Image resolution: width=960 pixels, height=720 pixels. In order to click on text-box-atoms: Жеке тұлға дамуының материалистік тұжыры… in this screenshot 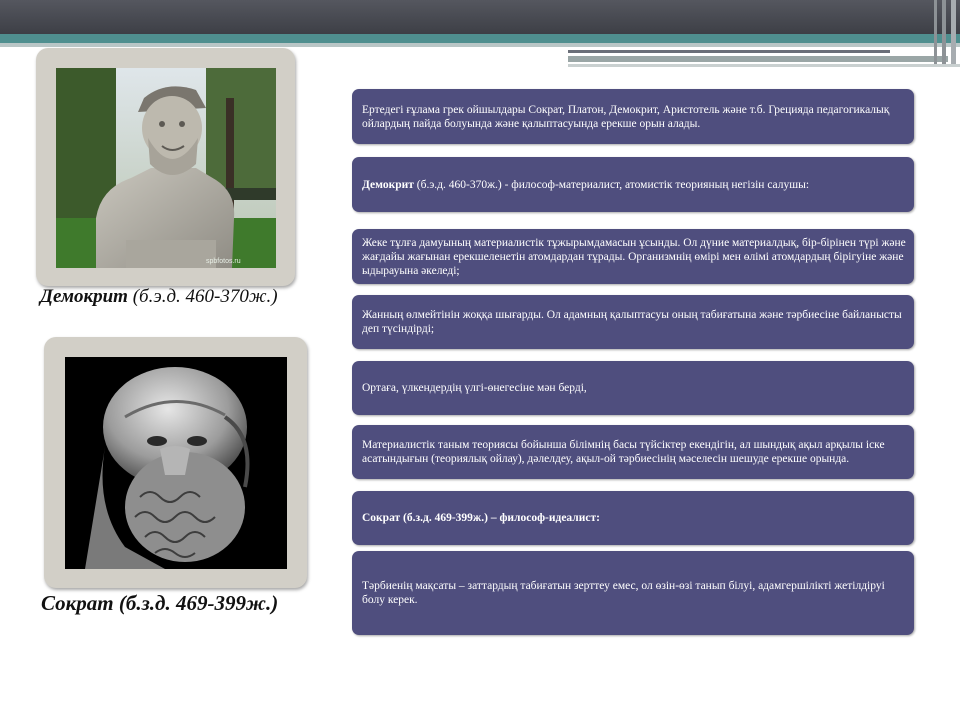, I will do `click(633, 256)`.